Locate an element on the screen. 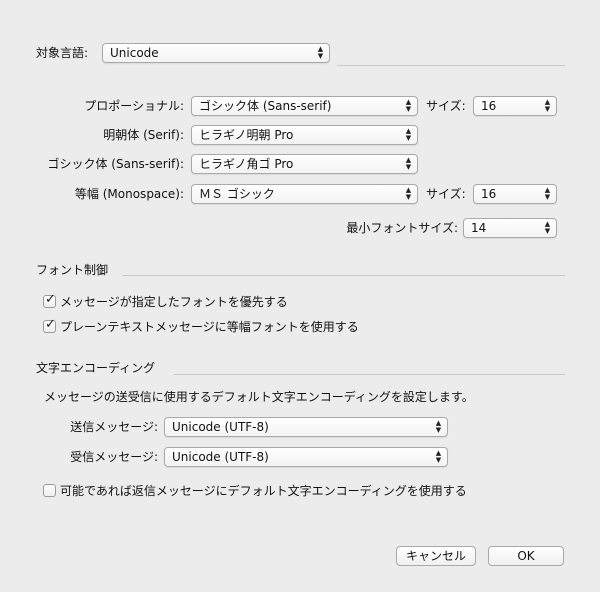  outgoing-label: 送信メッセージ: is located at coordinates (114, 427).